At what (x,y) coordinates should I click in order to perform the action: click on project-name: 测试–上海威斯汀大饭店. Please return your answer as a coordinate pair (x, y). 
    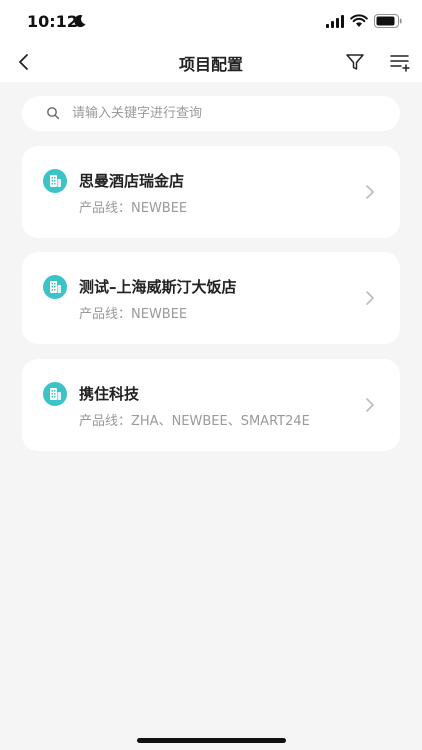
    Looking at the image, I should click on (158, 287).